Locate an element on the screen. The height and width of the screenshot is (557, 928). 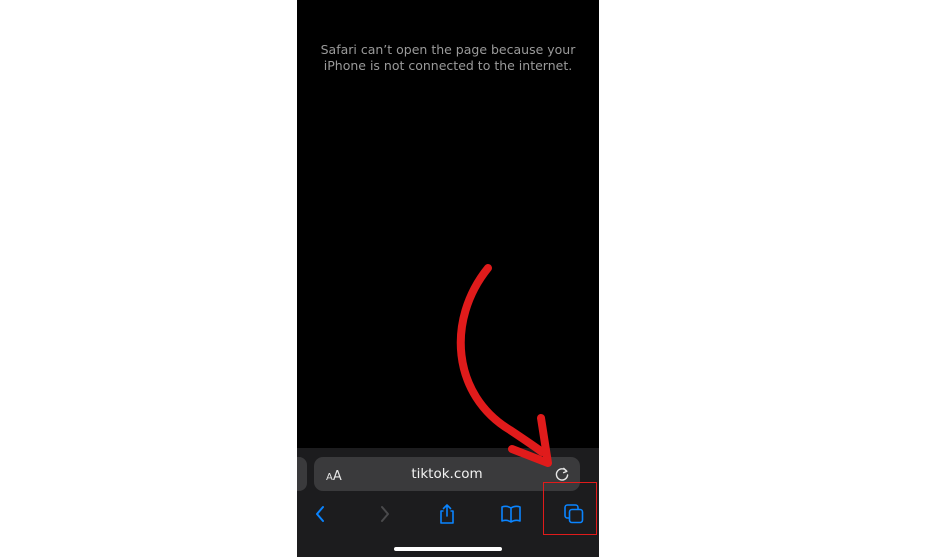
share-icon is located at coordinates (447, 514).